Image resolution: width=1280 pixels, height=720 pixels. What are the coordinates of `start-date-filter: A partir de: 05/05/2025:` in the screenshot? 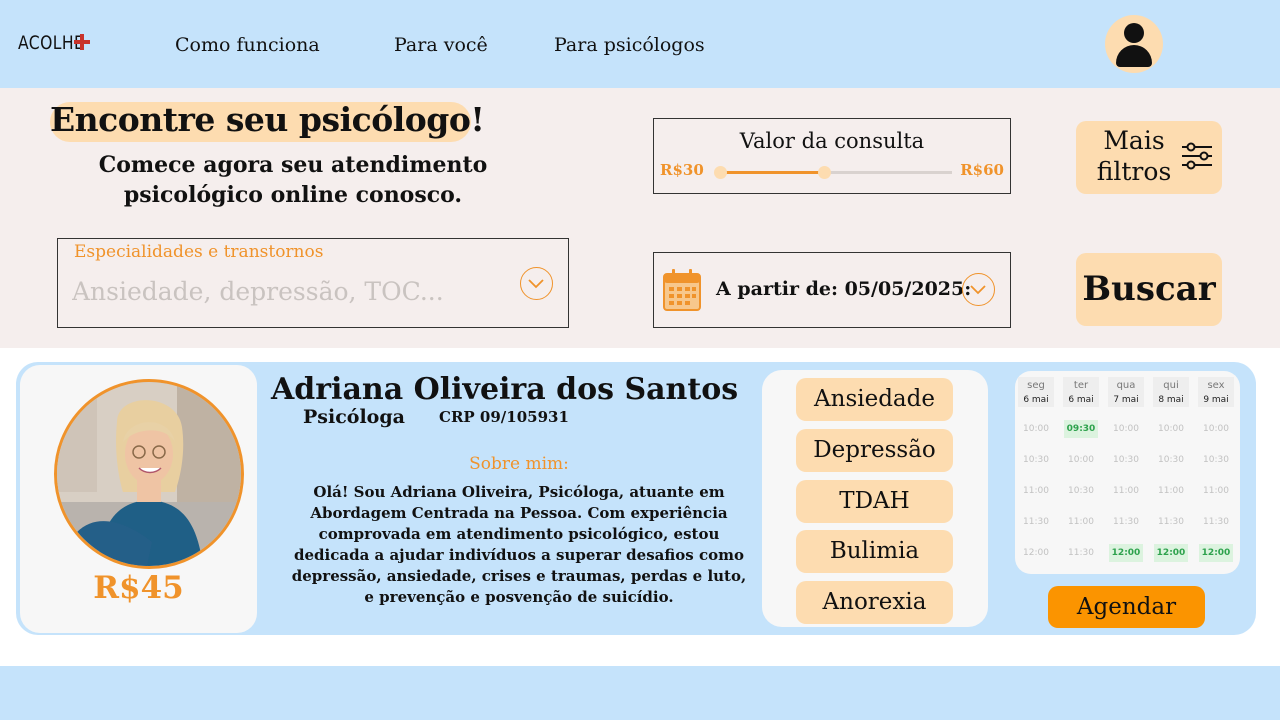 It's located at (832, 290).